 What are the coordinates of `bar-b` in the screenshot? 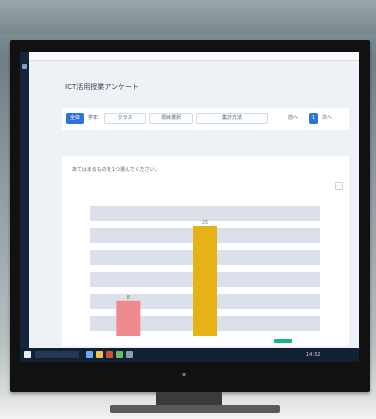 It's located at (205, 281).